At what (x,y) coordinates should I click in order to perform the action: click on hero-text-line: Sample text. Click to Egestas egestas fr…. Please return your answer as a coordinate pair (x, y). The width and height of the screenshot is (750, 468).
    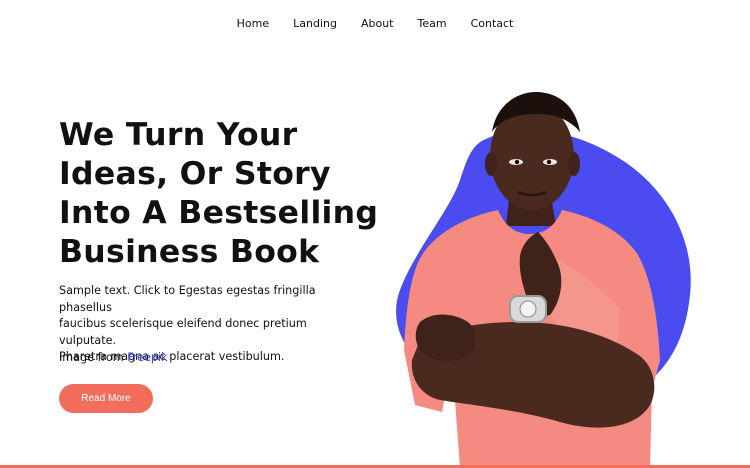
    Looking at the image, I should click on (187, 299).